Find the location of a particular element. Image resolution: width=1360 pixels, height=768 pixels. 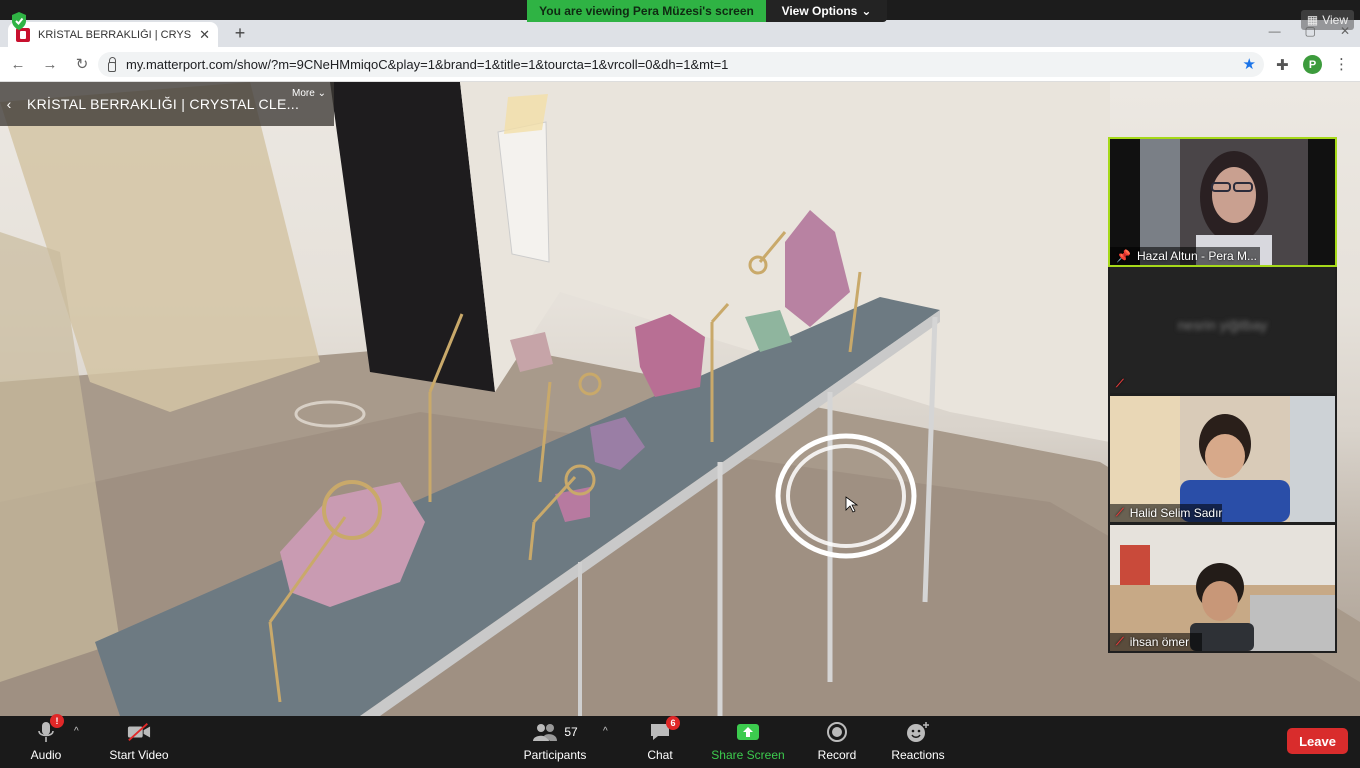

participant-tile: nesrin yiğitbay ⟋ is located at coordinates (1222, 330).